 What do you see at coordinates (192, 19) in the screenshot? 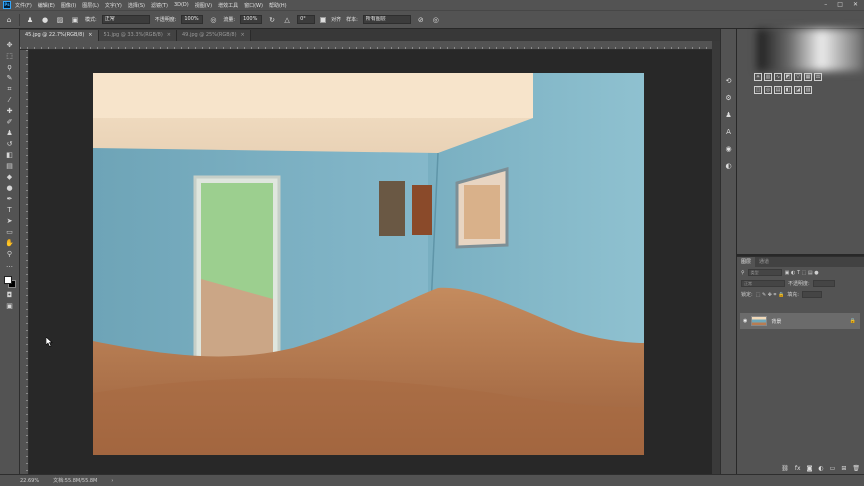
I see `opacity-field: 100%` at bounding box center [192, 19].